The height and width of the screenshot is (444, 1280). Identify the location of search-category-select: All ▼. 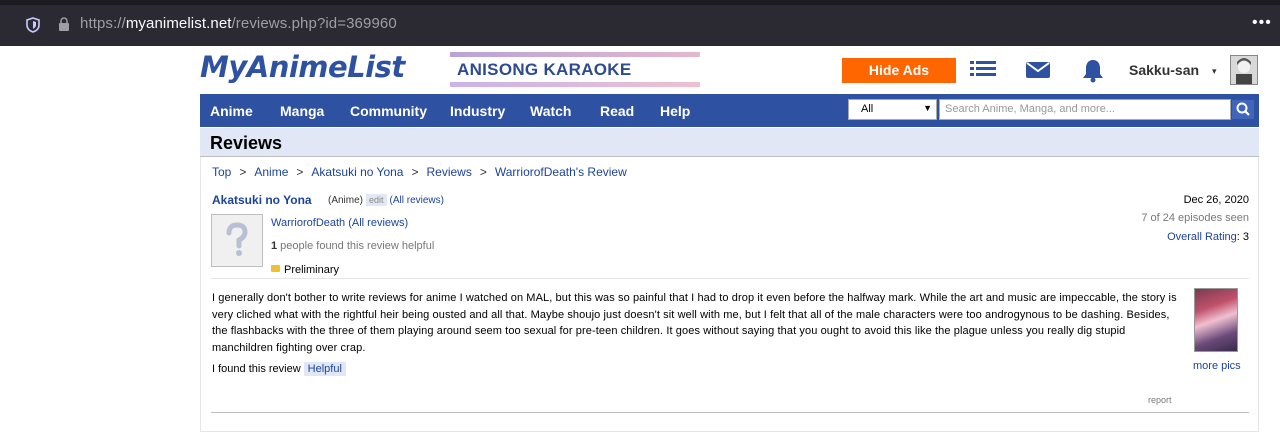
(892, 109).